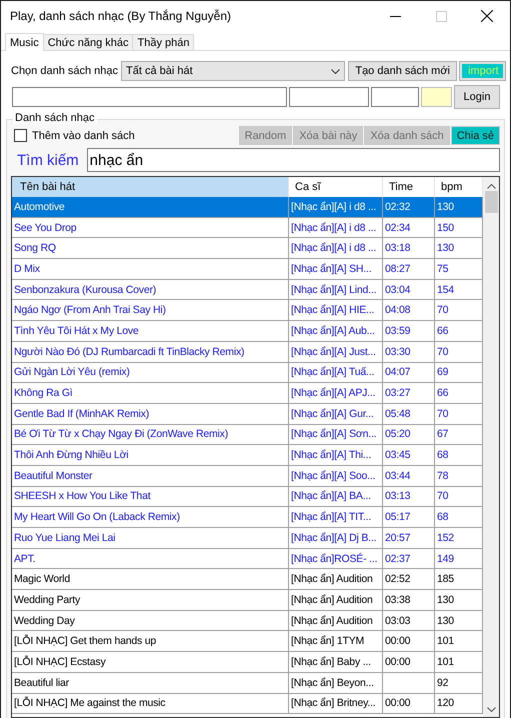 The image size is (511, 718). What do you see at coordinates (54, 118) in the screenshot?
I see `group-title: Danh sách nhạc` at bounding box center [54, 118].